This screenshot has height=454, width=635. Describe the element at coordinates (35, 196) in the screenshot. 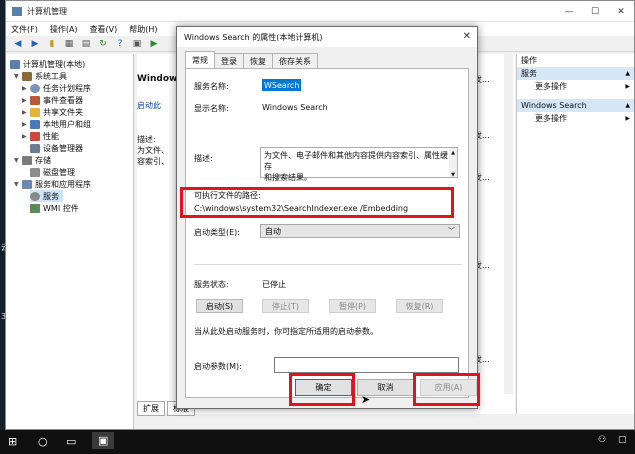

I see `gear-icon` at that location.